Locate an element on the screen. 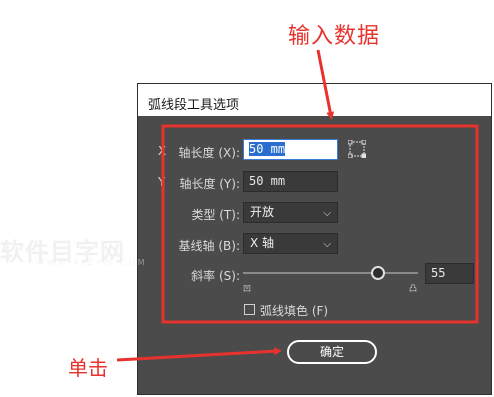  reference-point-icon is located at coordinates (357, 149).